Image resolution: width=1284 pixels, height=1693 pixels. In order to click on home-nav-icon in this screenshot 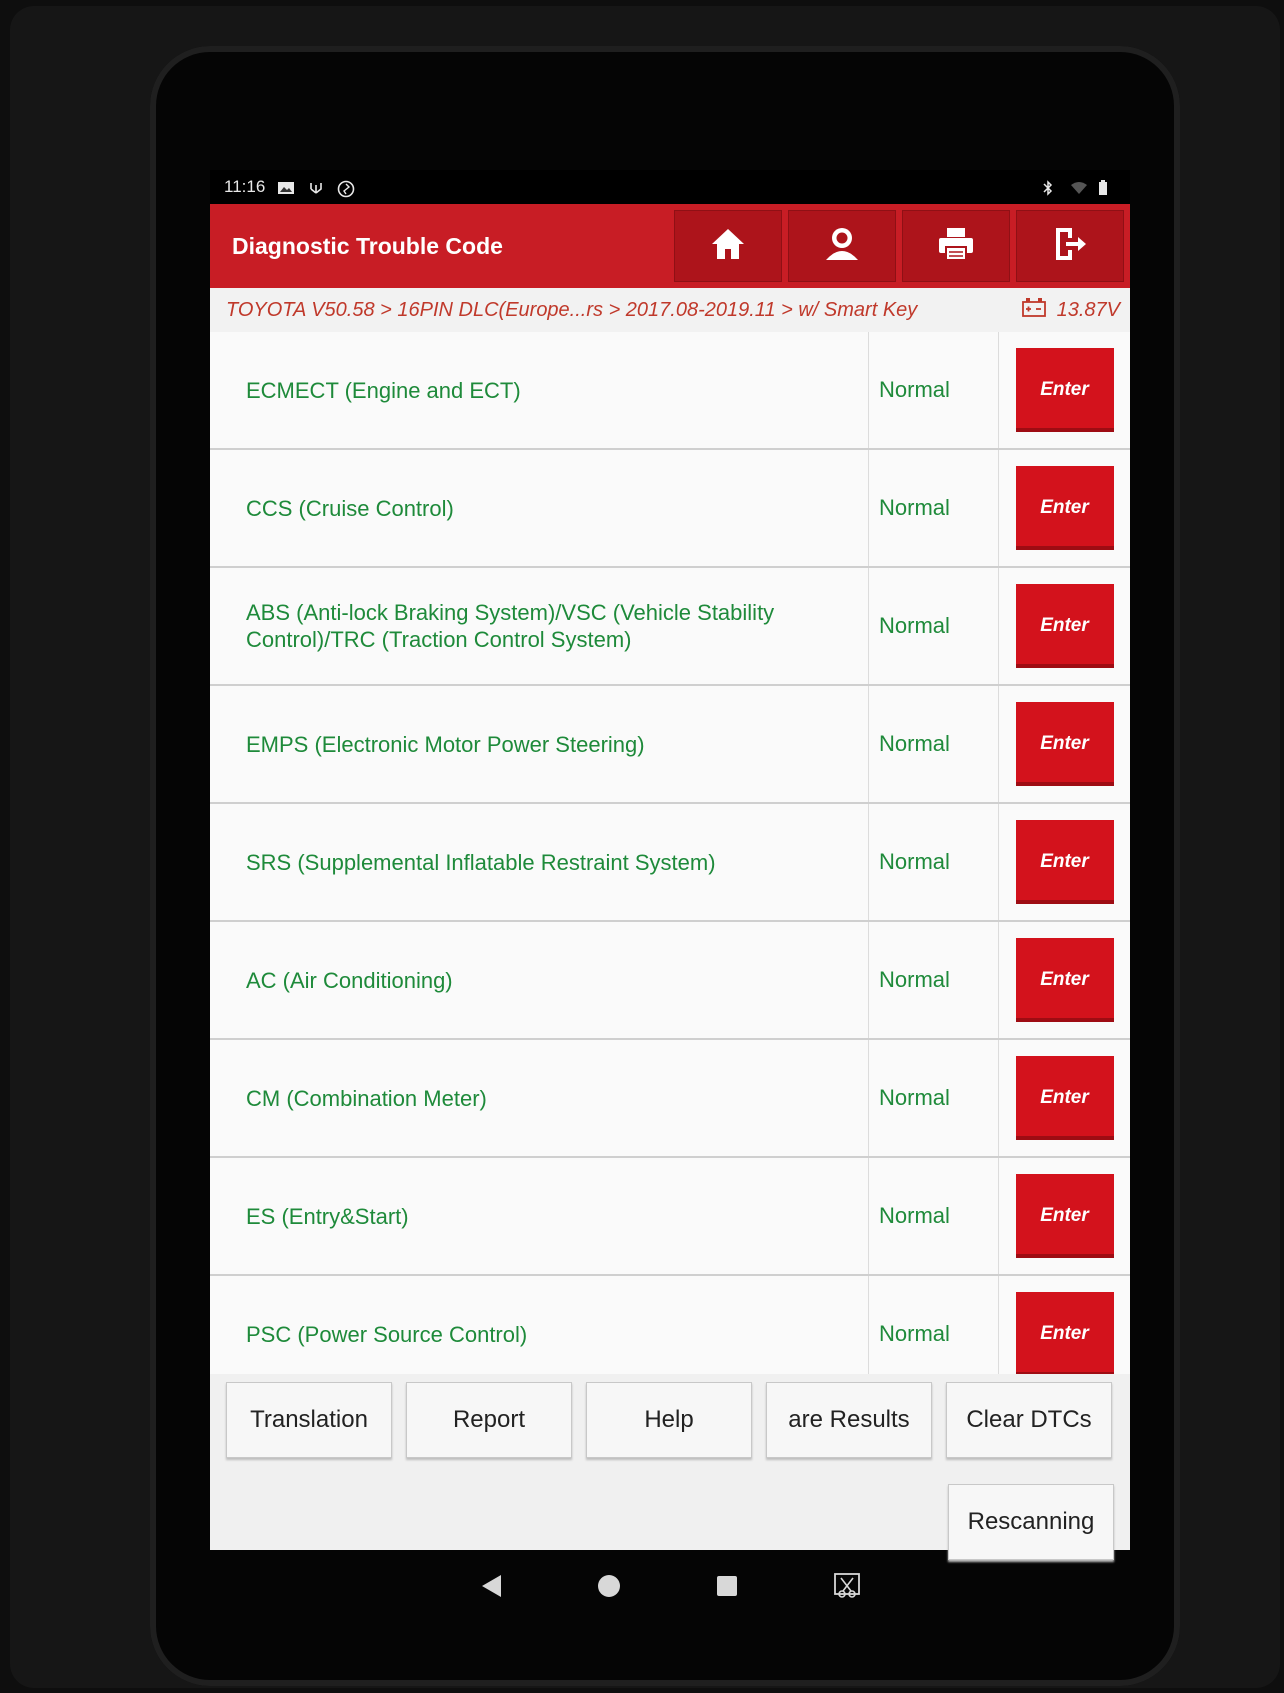, I will do `click(609, 1588)`.